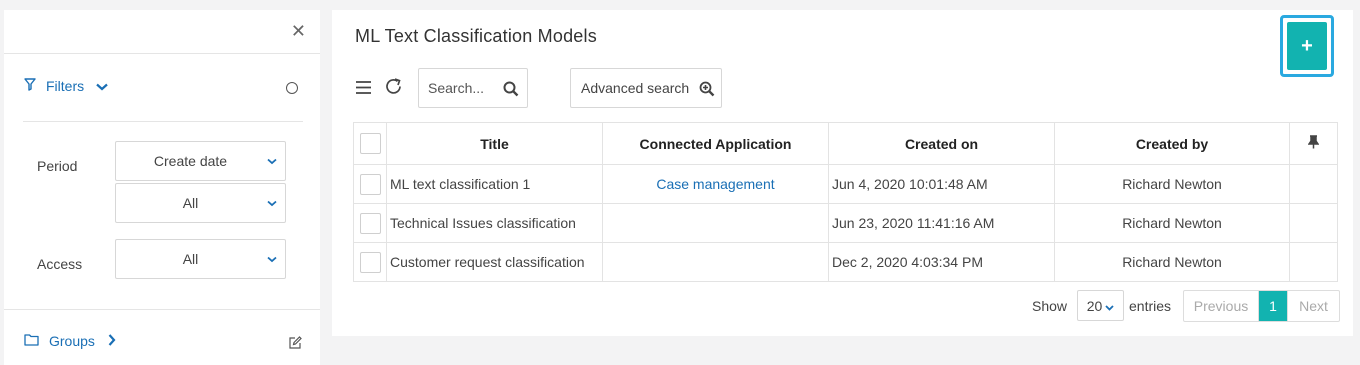 The image size is (1360, 365). Describe the element at coordinates (494, 143) in the screenshot. I see `column-title: Title` at that location.